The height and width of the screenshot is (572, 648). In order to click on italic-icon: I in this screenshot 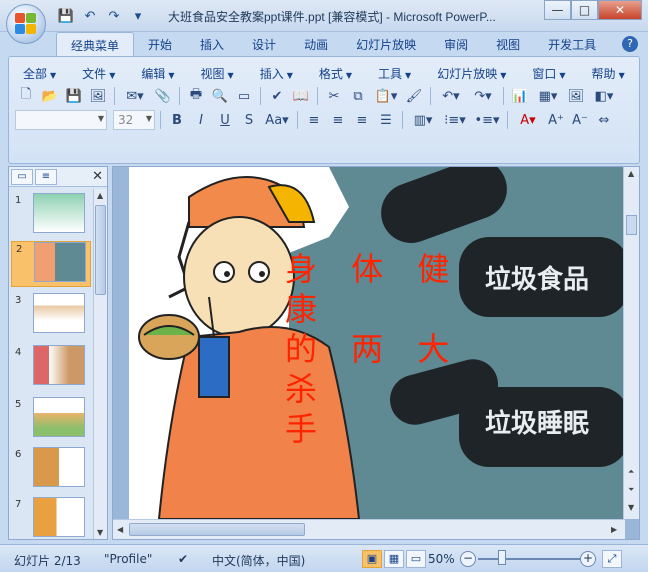, I will do `click(201, 120)`.